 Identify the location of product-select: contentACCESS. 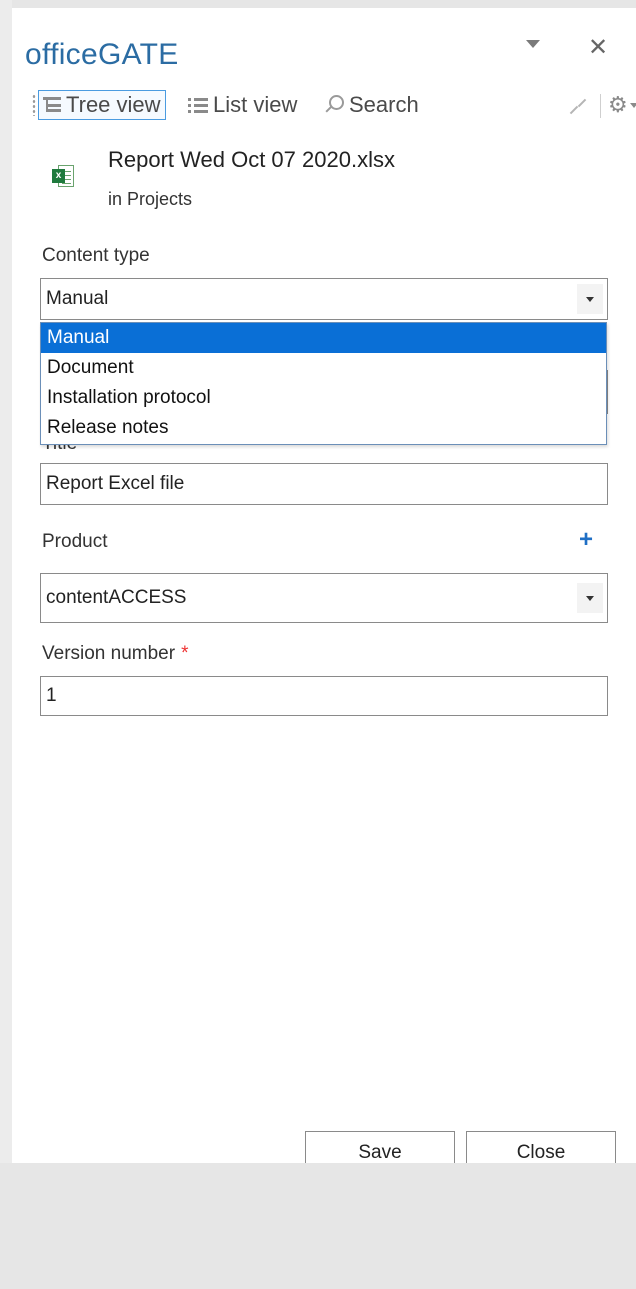
(324, 598).